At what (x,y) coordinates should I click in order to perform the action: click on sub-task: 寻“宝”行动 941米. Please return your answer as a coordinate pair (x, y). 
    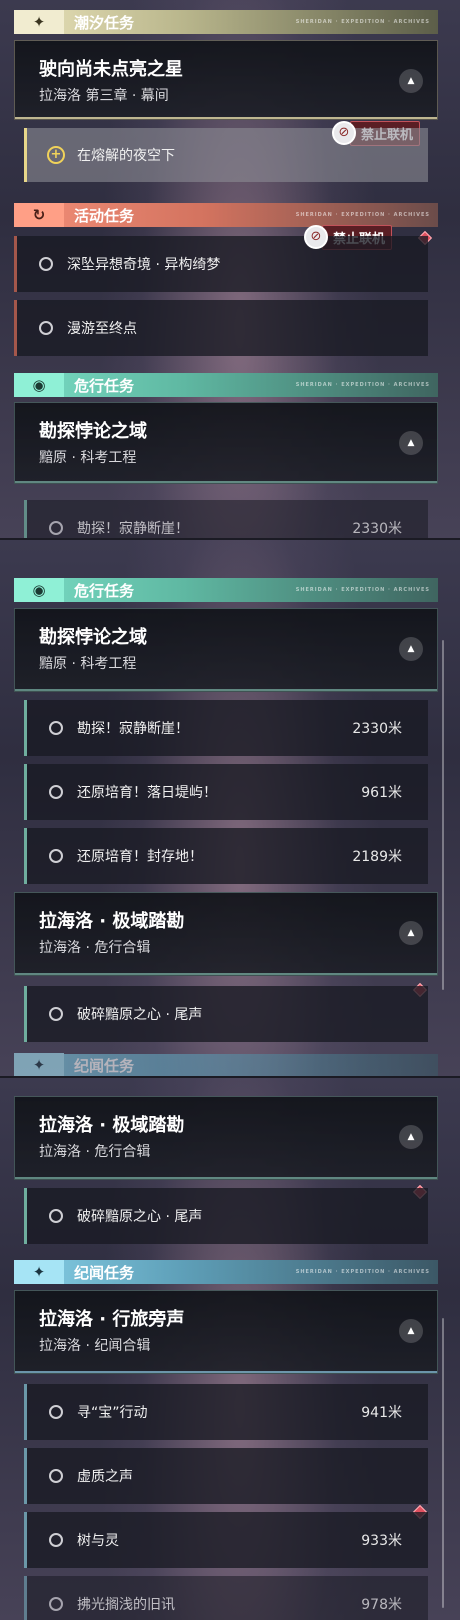
    Looking at the image, I should click on (226, 1412).